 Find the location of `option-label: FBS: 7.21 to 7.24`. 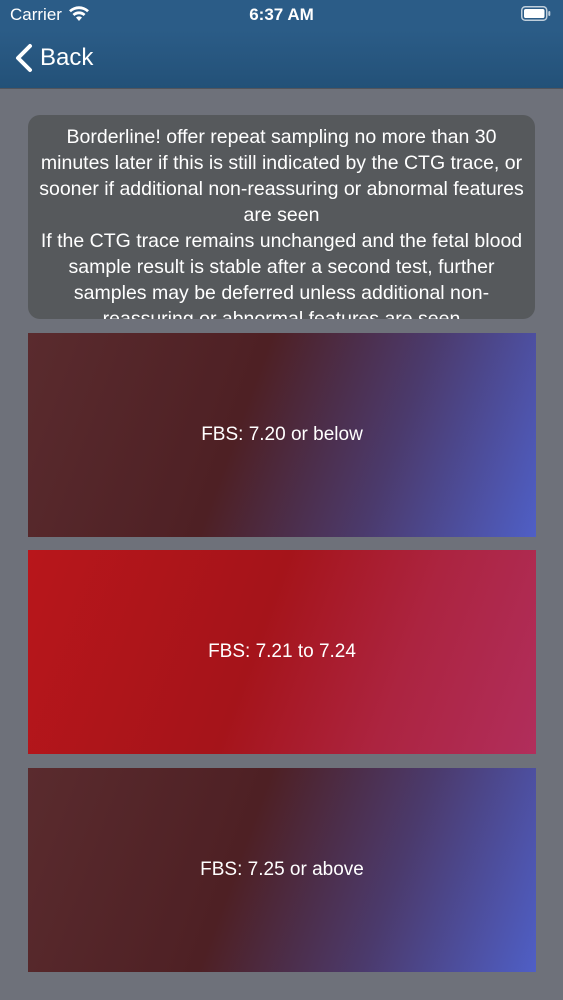

option-label: FBS: 7.21 to 7.24 is located at coordinates (282, 651).